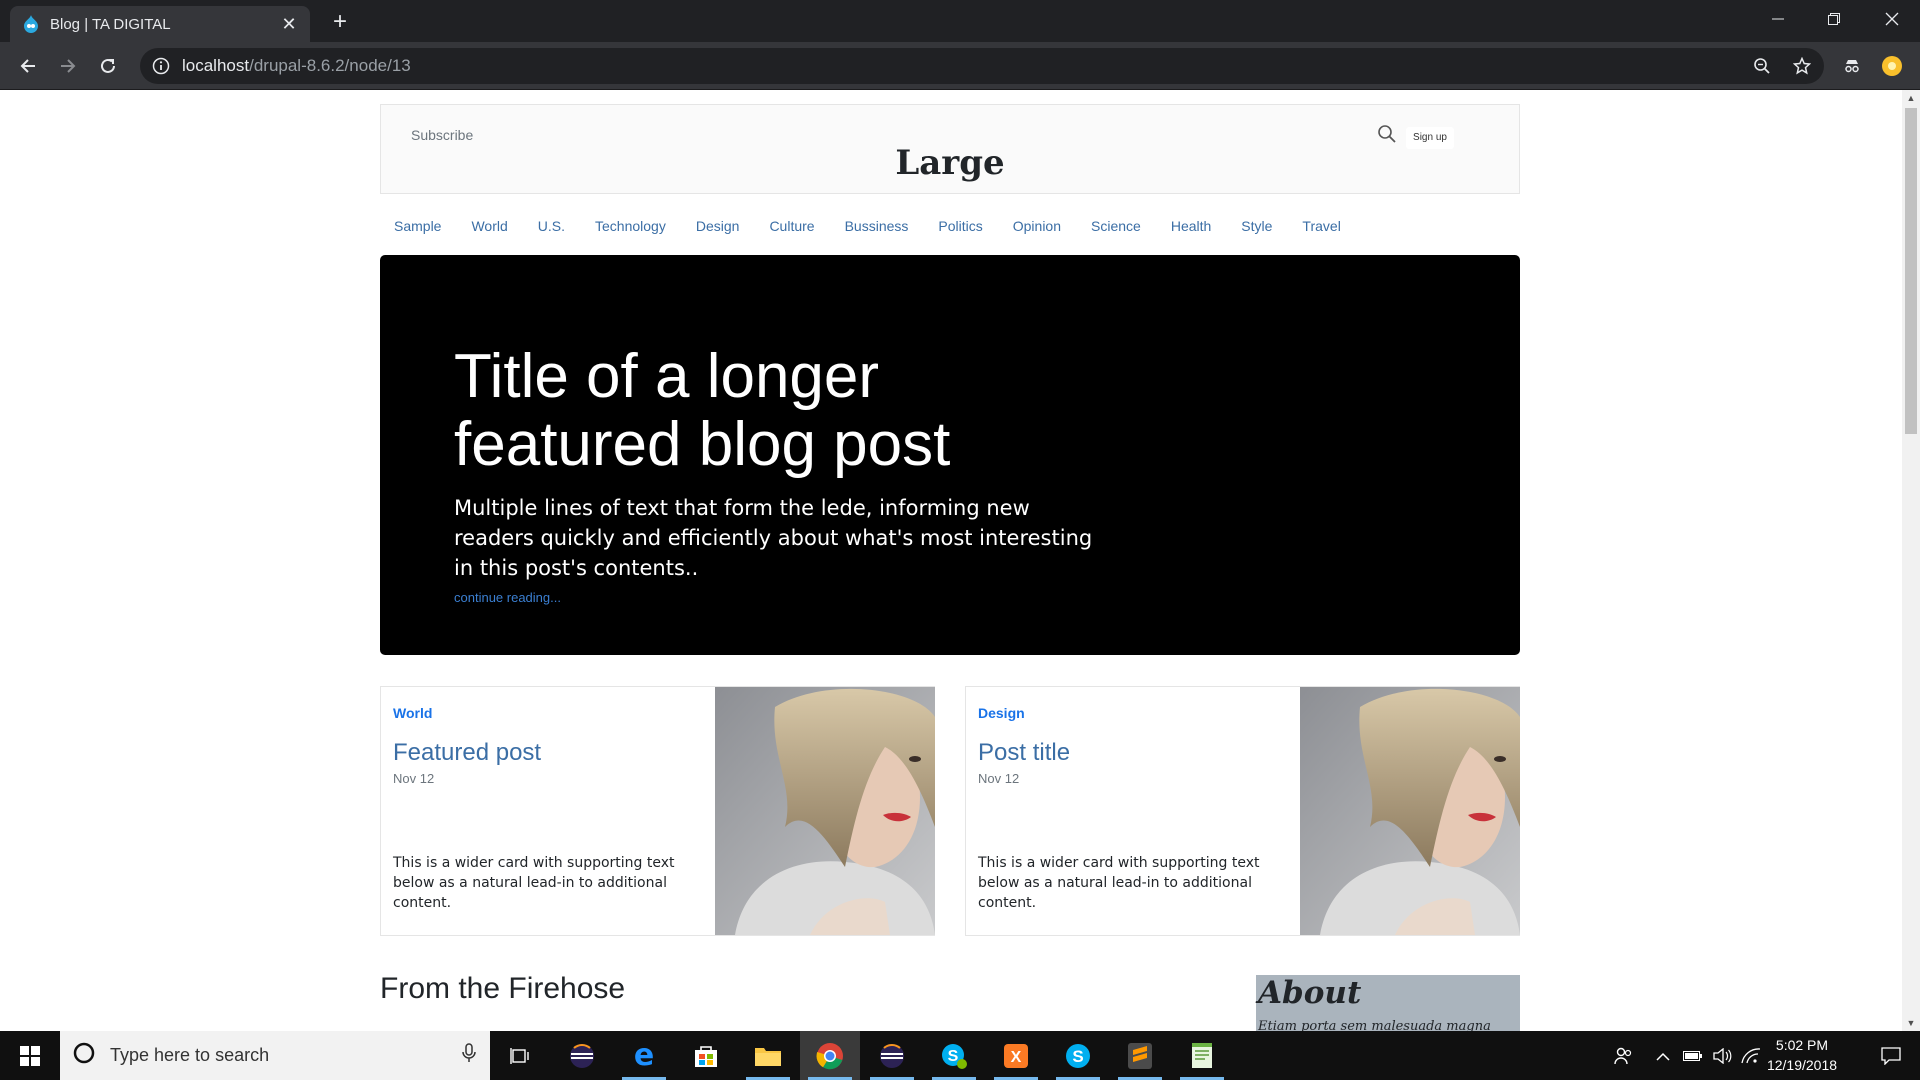  I want to click on about-title: About, so click(1310, 993).